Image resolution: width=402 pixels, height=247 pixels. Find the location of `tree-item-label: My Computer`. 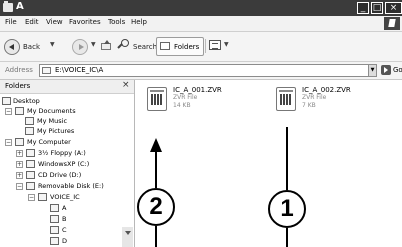

tree-item-label: My Computer is located at coordinates (49, 142).